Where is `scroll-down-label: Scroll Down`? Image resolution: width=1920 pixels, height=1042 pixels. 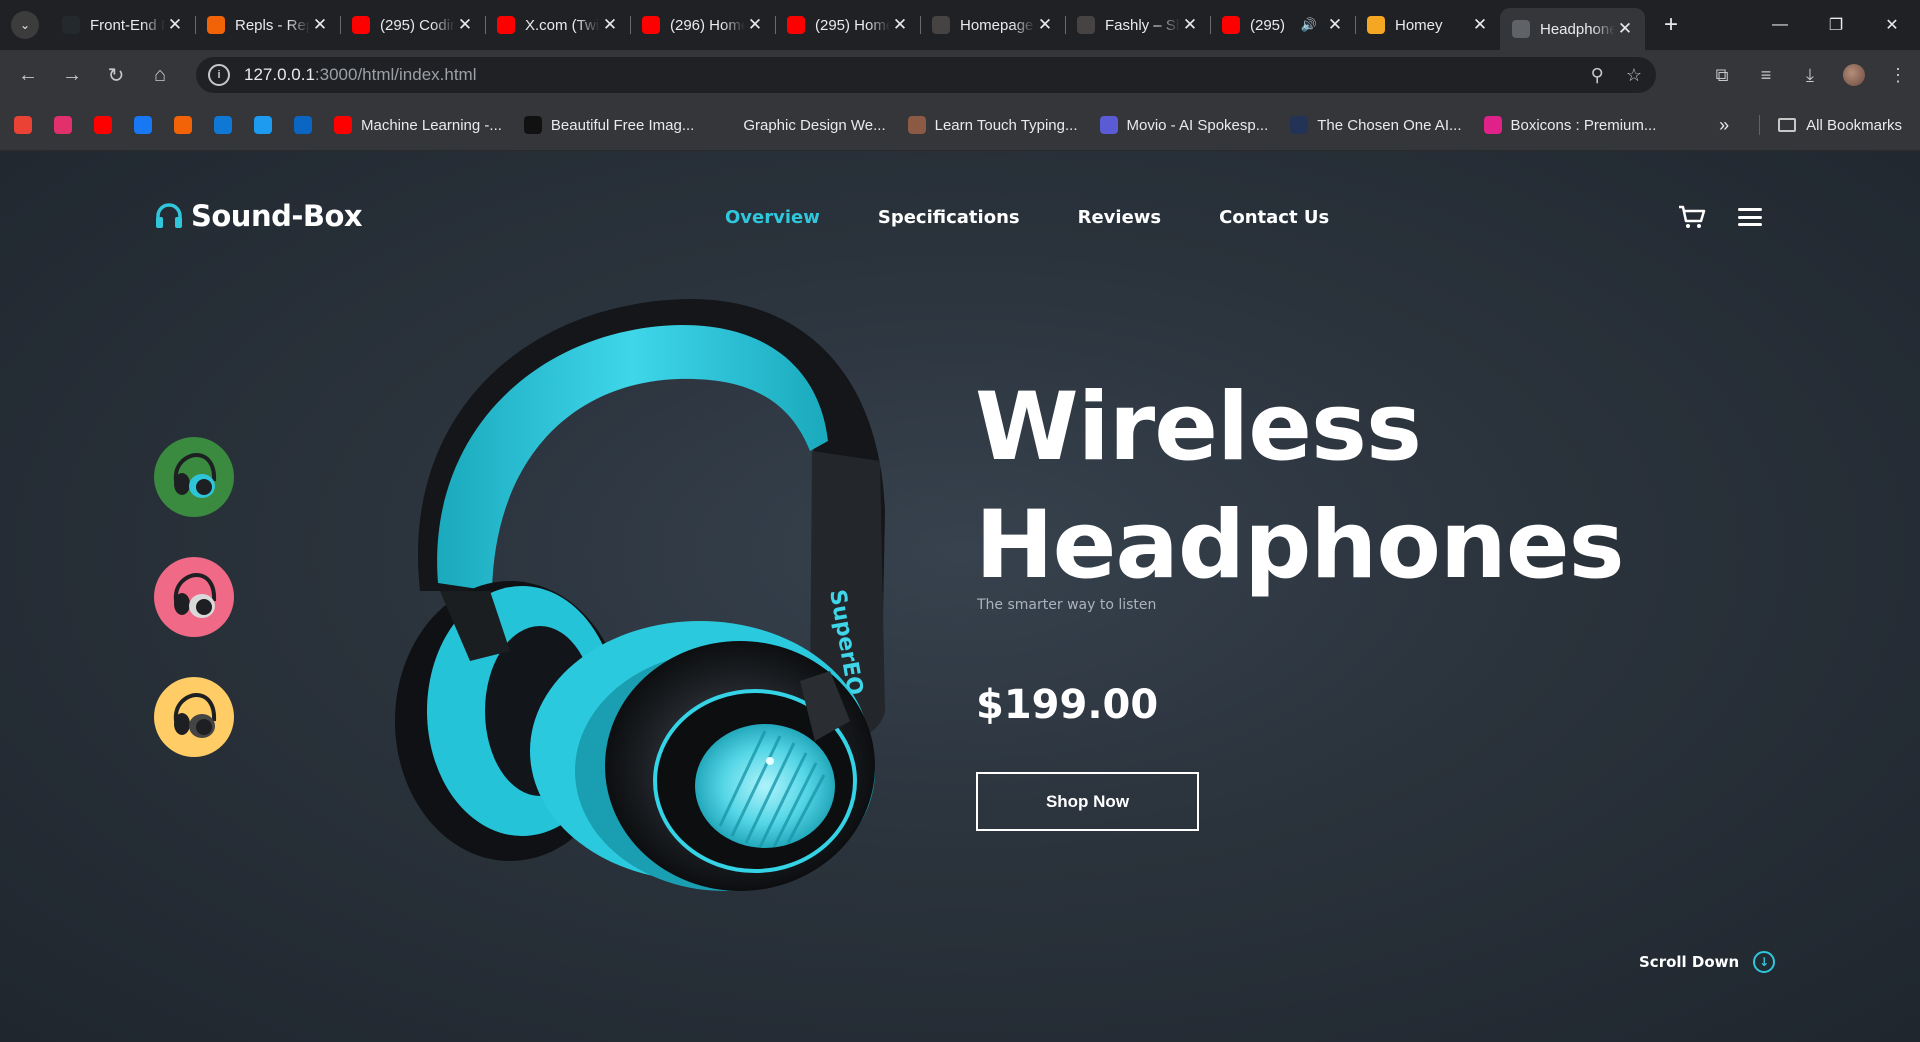 scroll-down-label: Scroll Down is located at coordinates (1689, 962).